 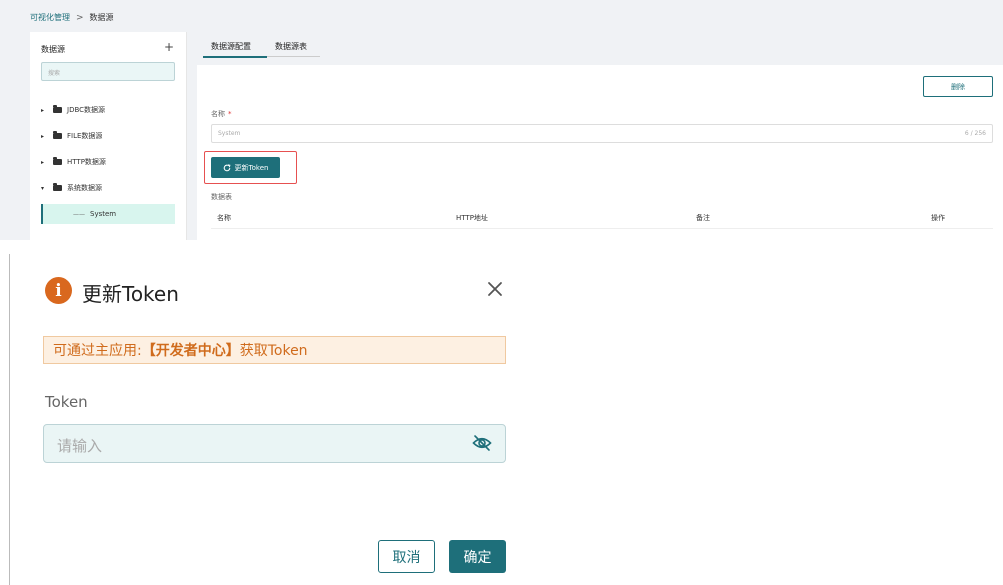 I want to click on notice-prefix: 可通过主应用:, so click(x=97, y=351).